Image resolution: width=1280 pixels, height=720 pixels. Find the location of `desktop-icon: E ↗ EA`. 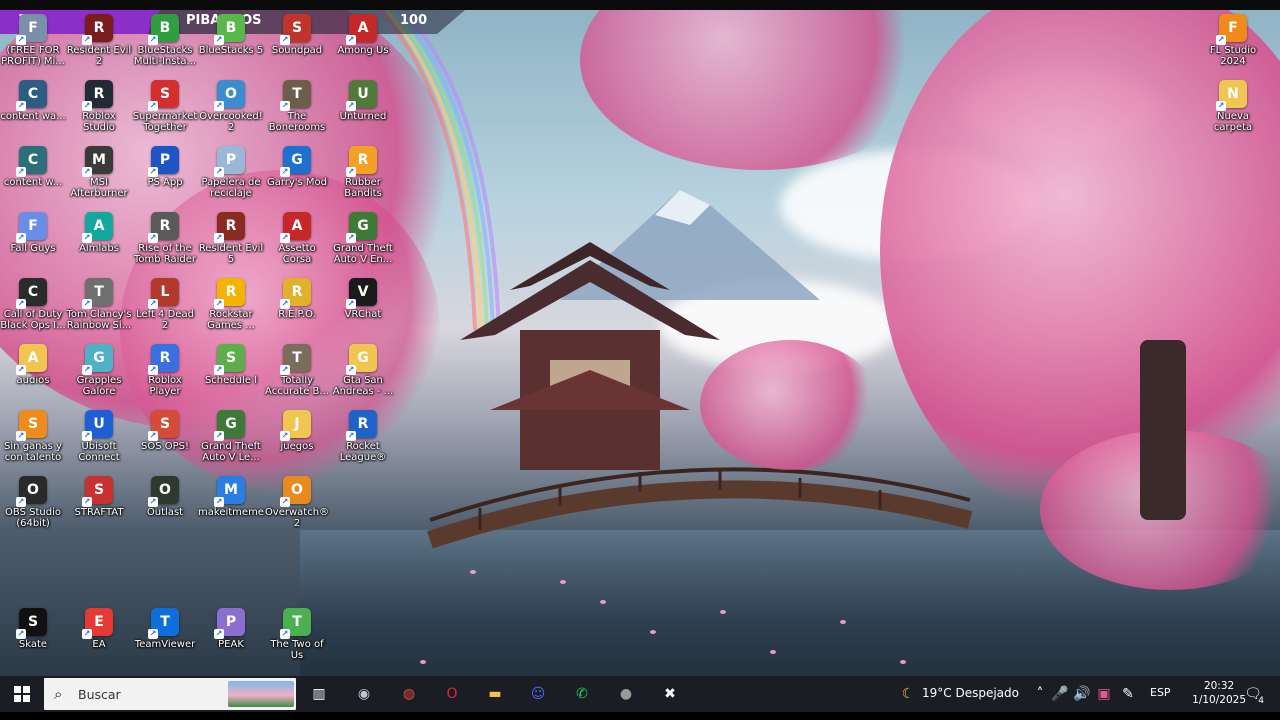

desktop-icon: E ↗ EA is located at coordinates (99, 629).